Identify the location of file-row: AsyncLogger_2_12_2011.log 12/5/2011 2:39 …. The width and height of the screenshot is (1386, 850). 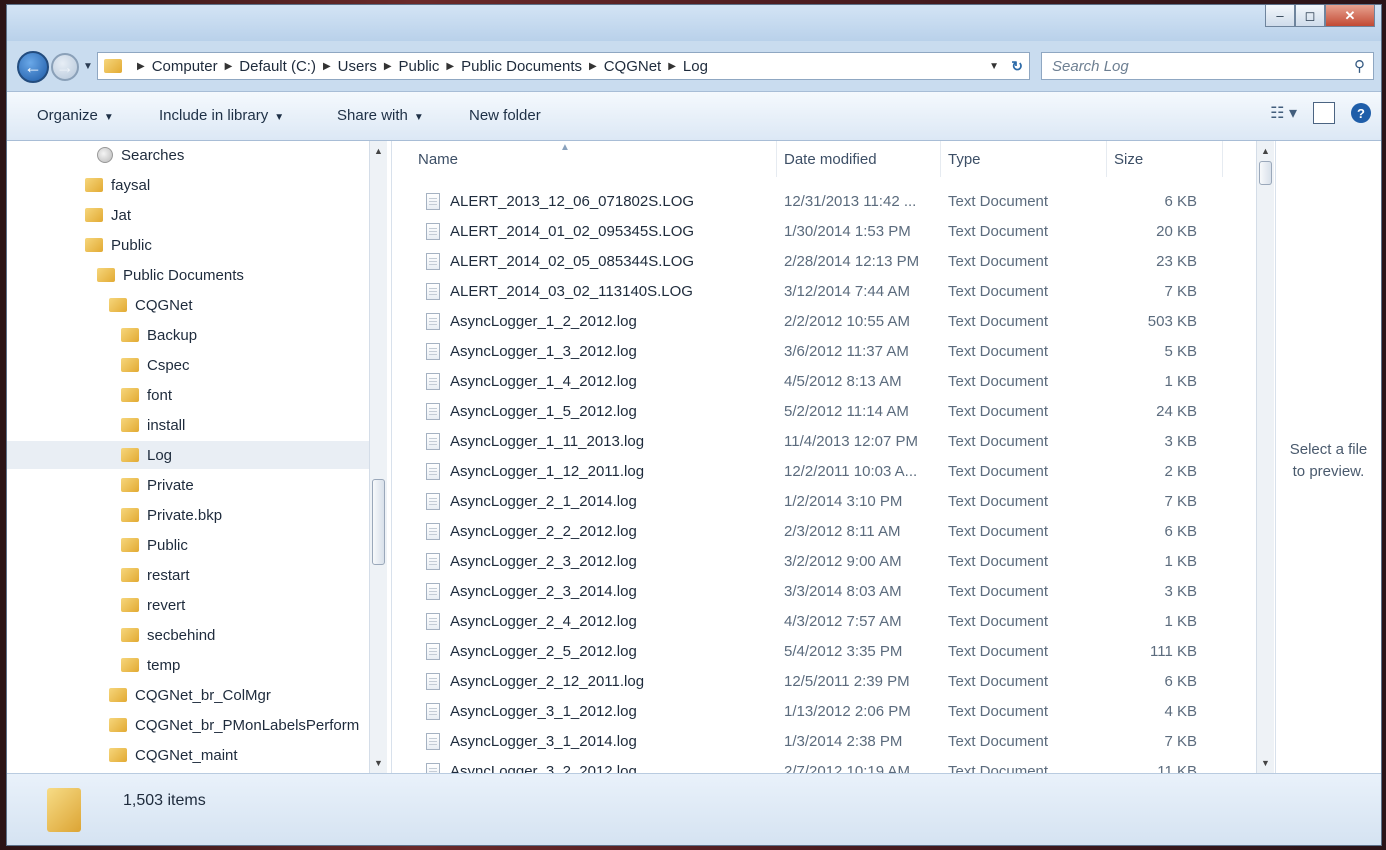
(833, 682).